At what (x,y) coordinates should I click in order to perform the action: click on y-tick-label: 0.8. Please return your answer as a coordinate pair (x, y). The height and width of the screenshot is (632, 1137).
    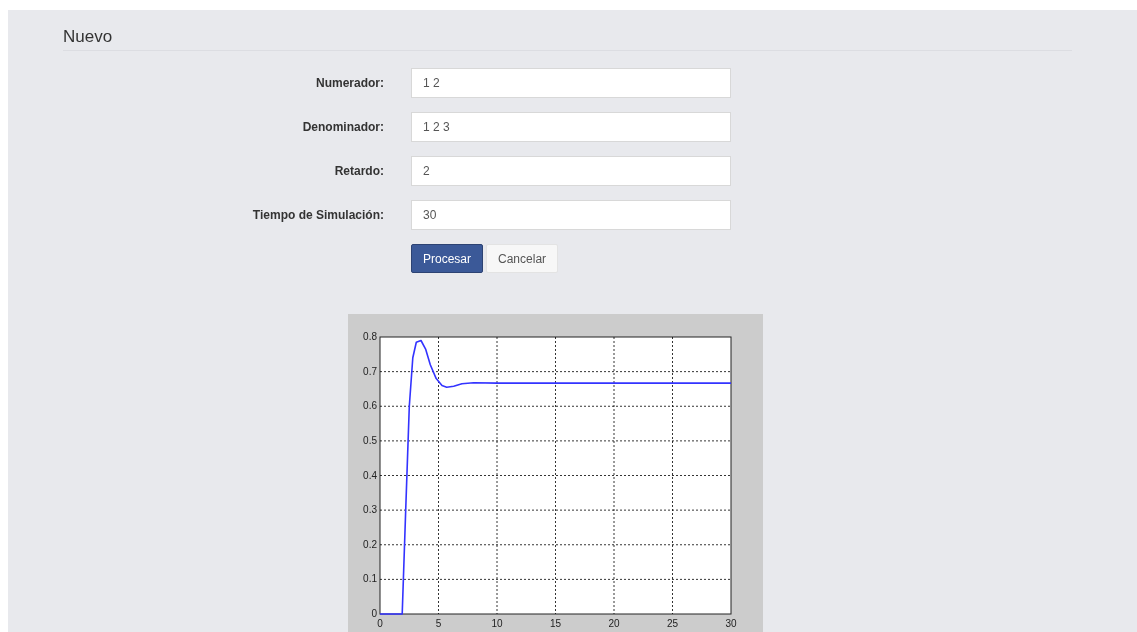
    Looking at the image, I should click on (370, 336).